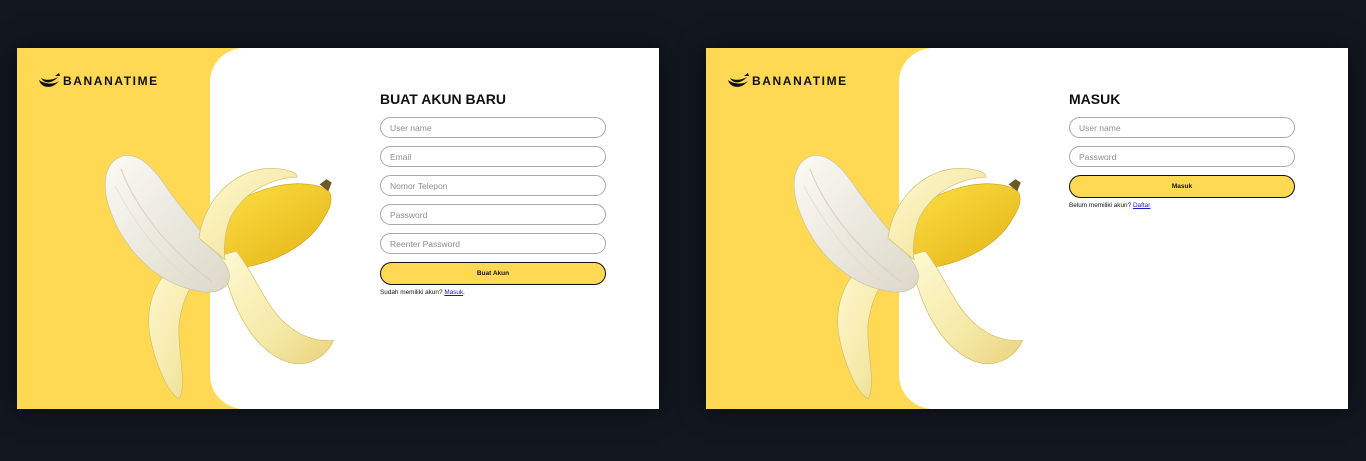 The image size is (1366, 461). I want to click on reenter-password-input, so click(493, 243).